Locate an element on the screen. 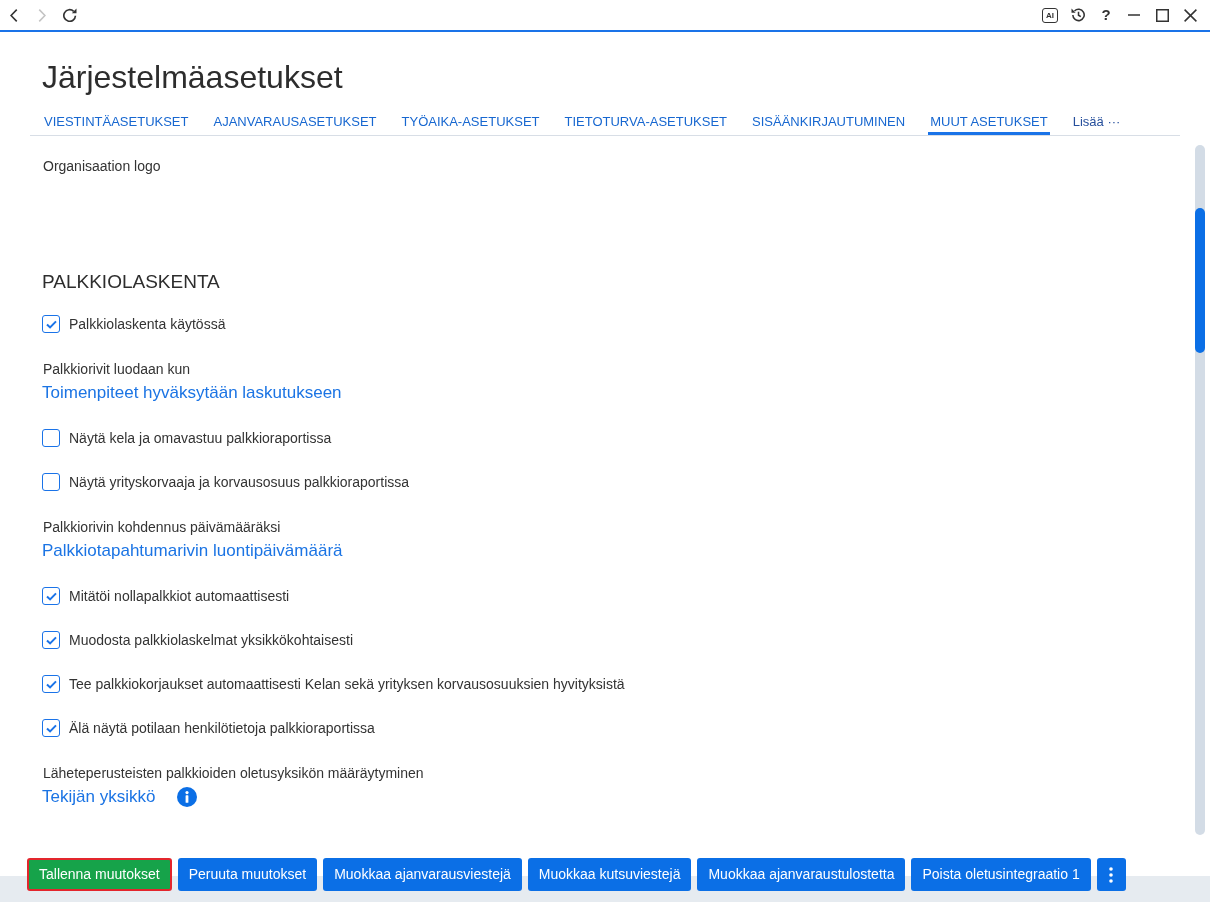 The width and height of the screenshot is (1210, 902). chevron-right-icon is located at coordinates (42, 15).